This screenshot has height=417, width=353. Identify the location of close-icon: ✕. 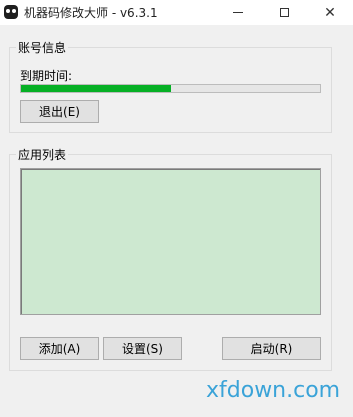
(330, 12).